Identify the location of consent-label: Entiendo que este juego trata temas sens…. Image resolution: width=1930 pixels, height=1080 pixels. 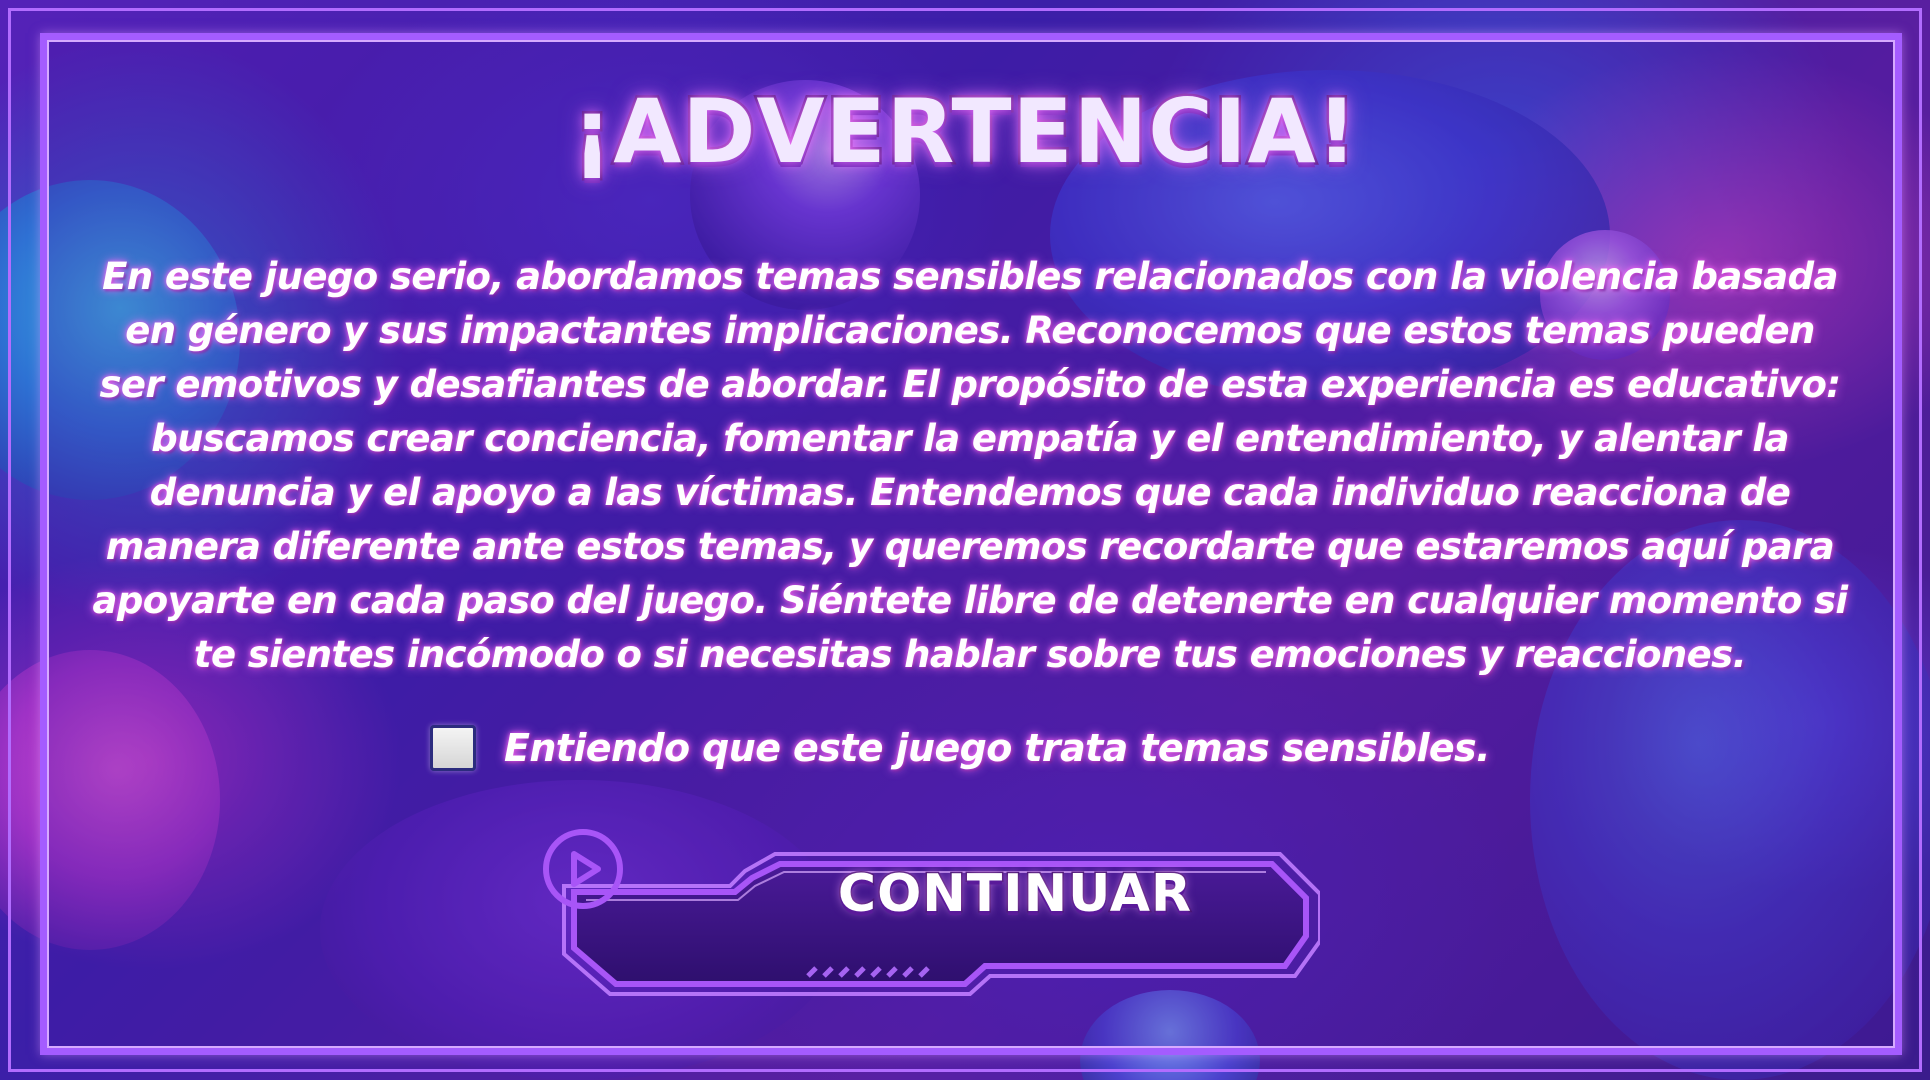
(997, 748).